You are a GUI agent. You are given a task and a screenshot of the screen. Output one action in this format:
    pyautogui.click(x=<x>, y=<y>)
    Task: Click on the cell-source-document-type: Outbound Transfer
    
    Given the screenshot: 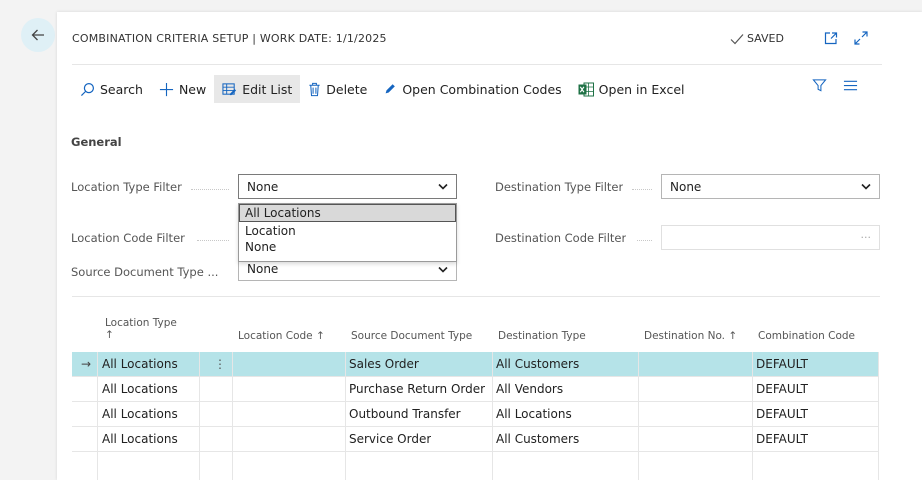 What is the action you would take?
    pyautogui.click(x=403, y=414)
    